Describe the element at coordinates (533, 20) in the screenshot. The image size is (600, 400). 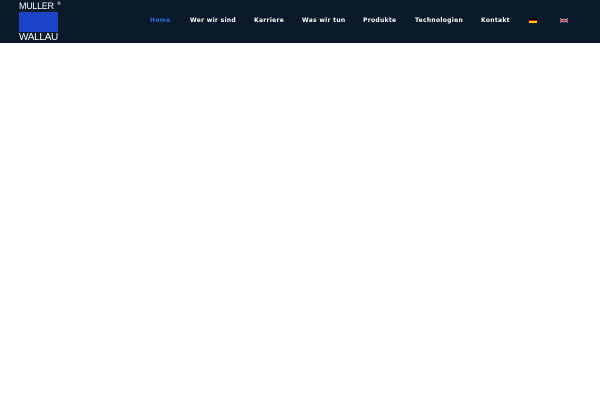
I see `german-flag-icon` at that location.